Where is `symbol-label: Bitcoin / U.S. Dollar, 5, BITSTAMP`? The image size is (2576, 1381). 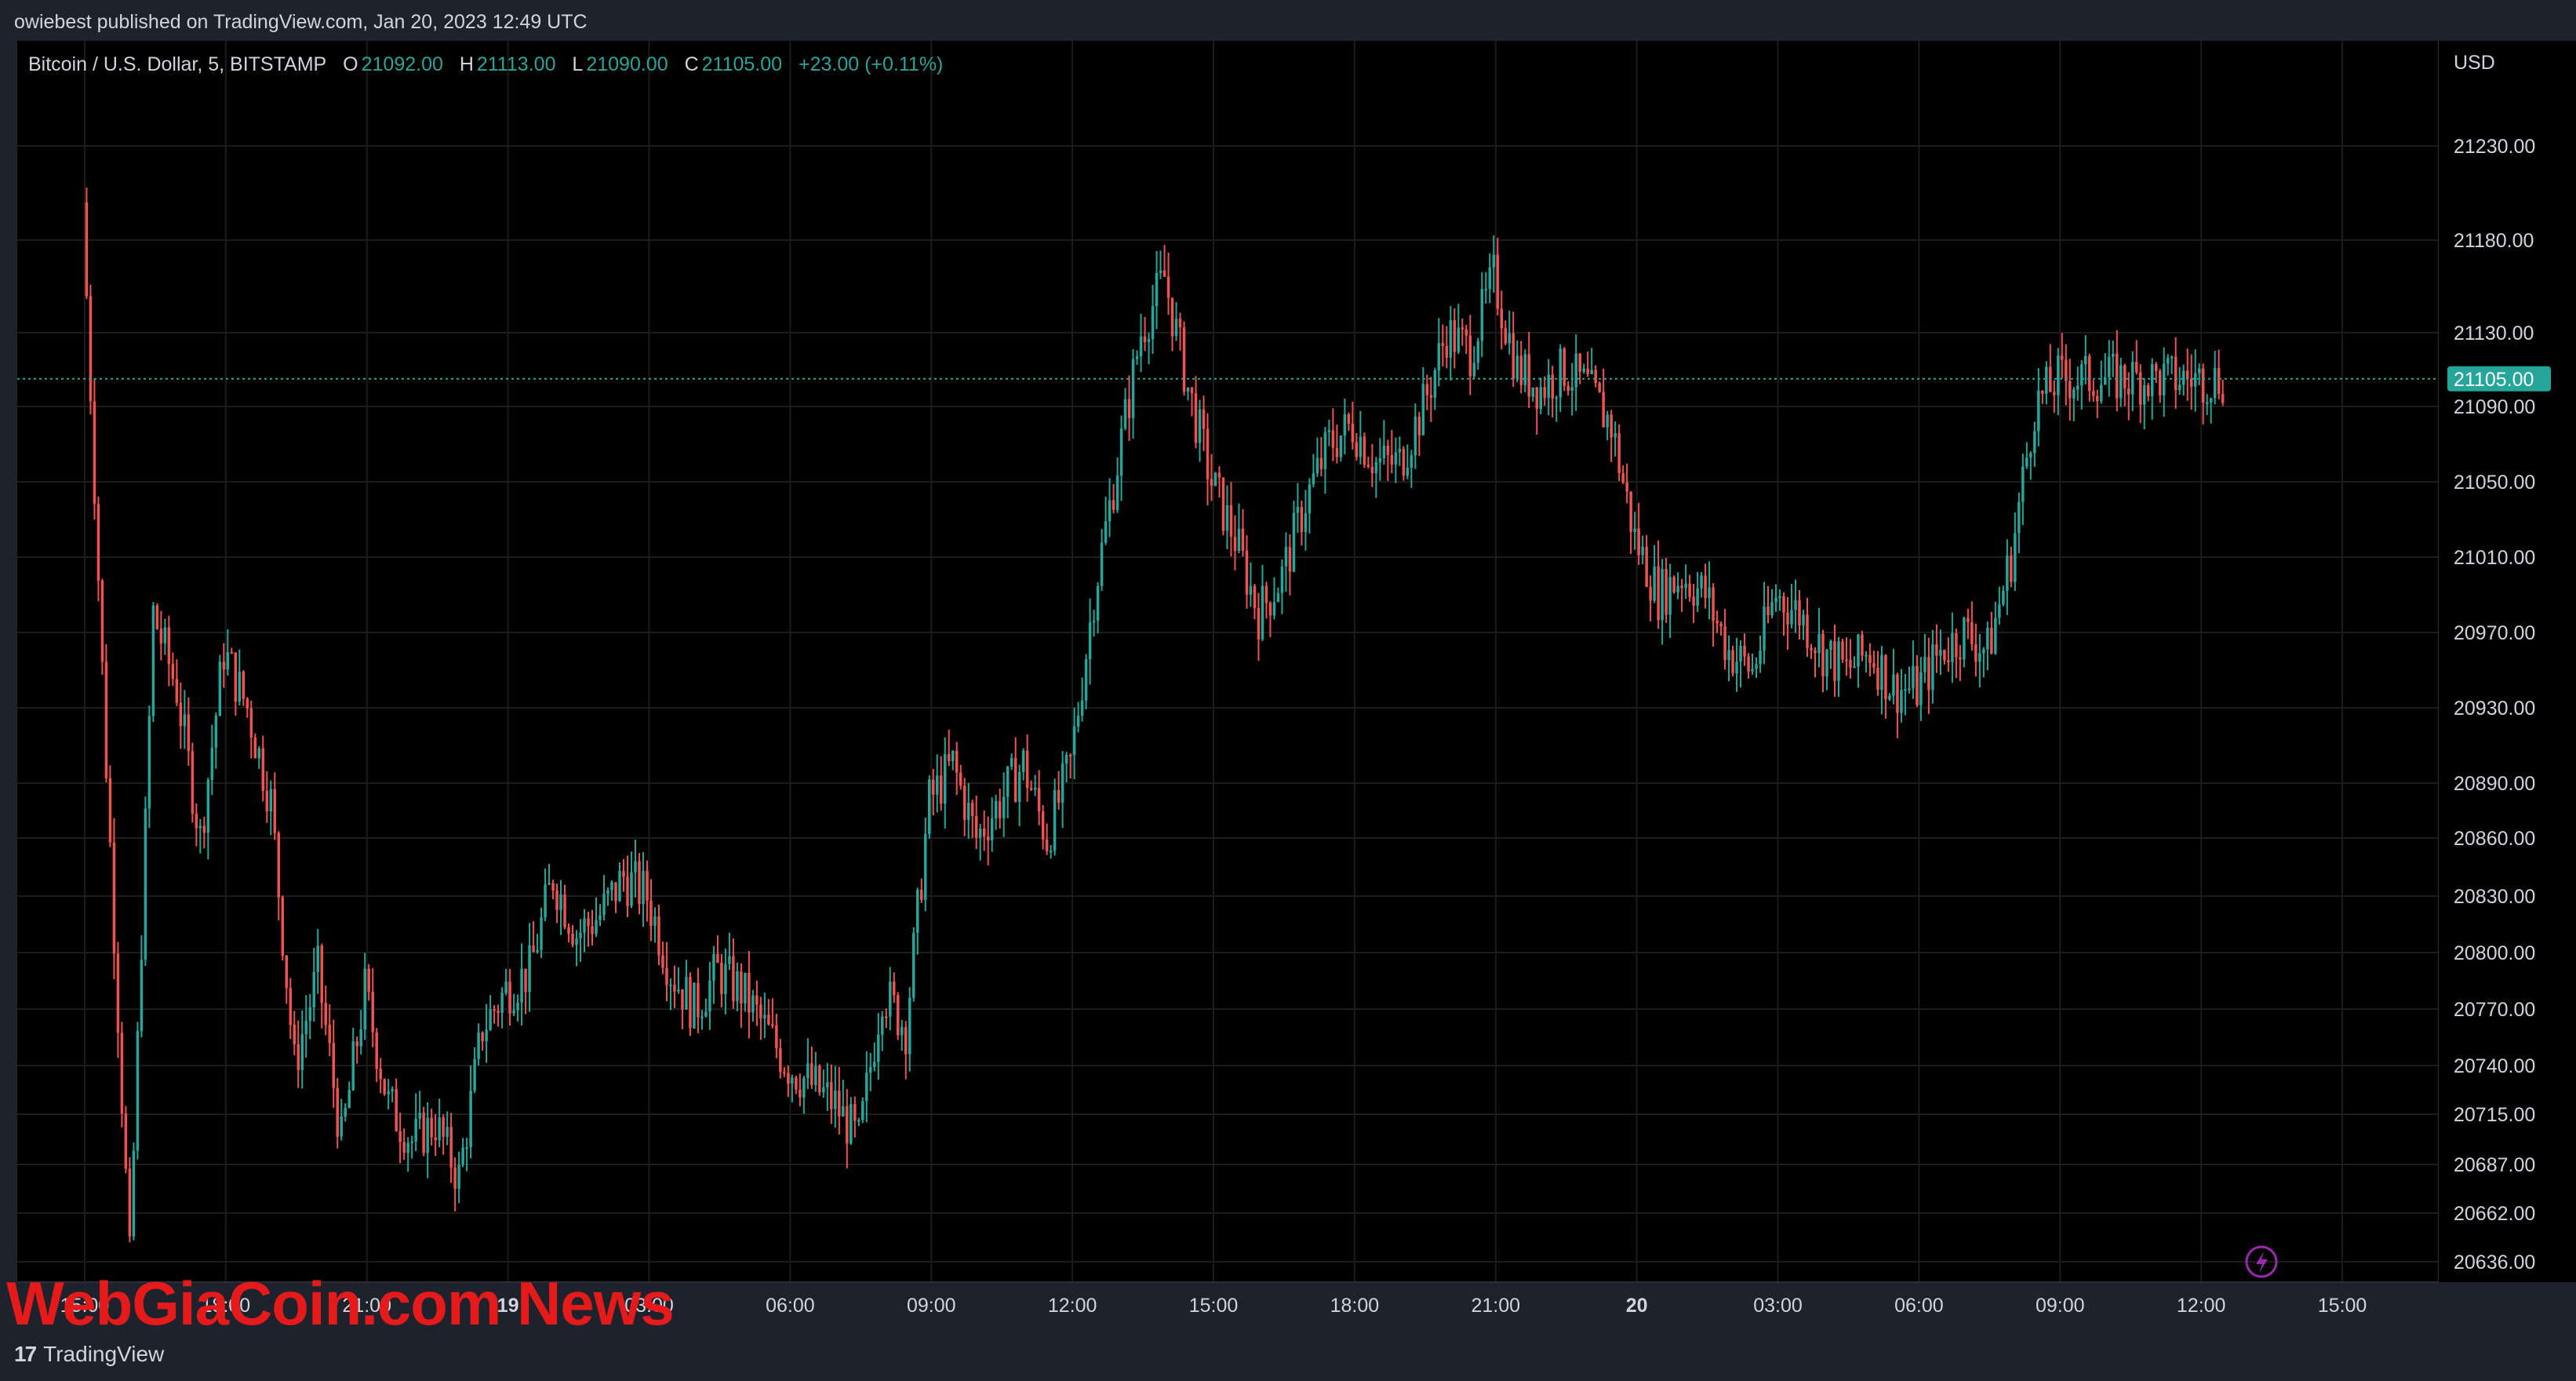
symbol-label: Bitcoin / U.S. Dollar, 5, BITSTAMP is located at coordinates (177, 64).